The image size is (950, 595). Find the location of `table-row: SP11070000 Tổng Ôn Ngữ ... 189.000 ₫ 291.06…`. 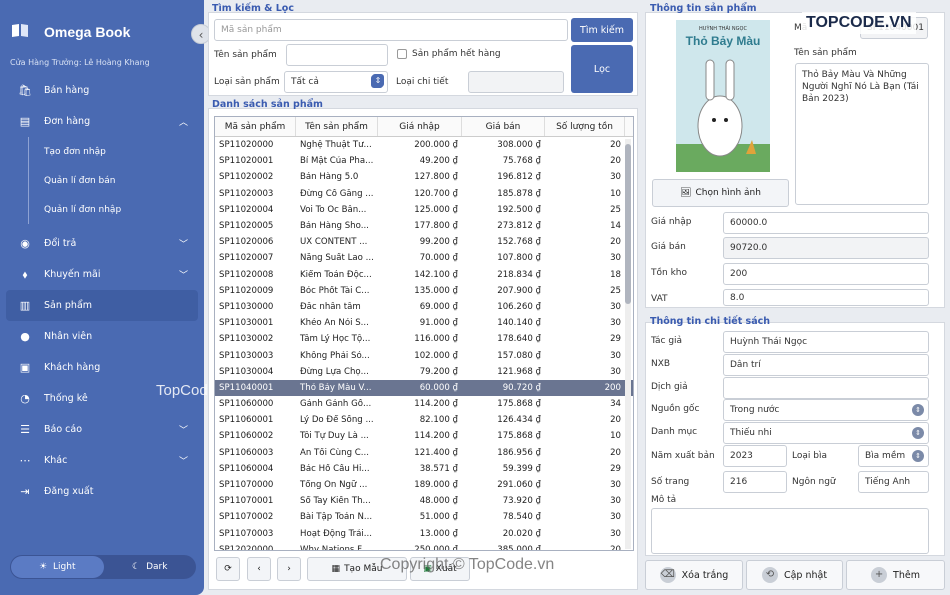

table-row: SP11070000 Tổng Ôn Ngữ ... 189.000 ₫ 291.06… is located at coordinates (424, 485).